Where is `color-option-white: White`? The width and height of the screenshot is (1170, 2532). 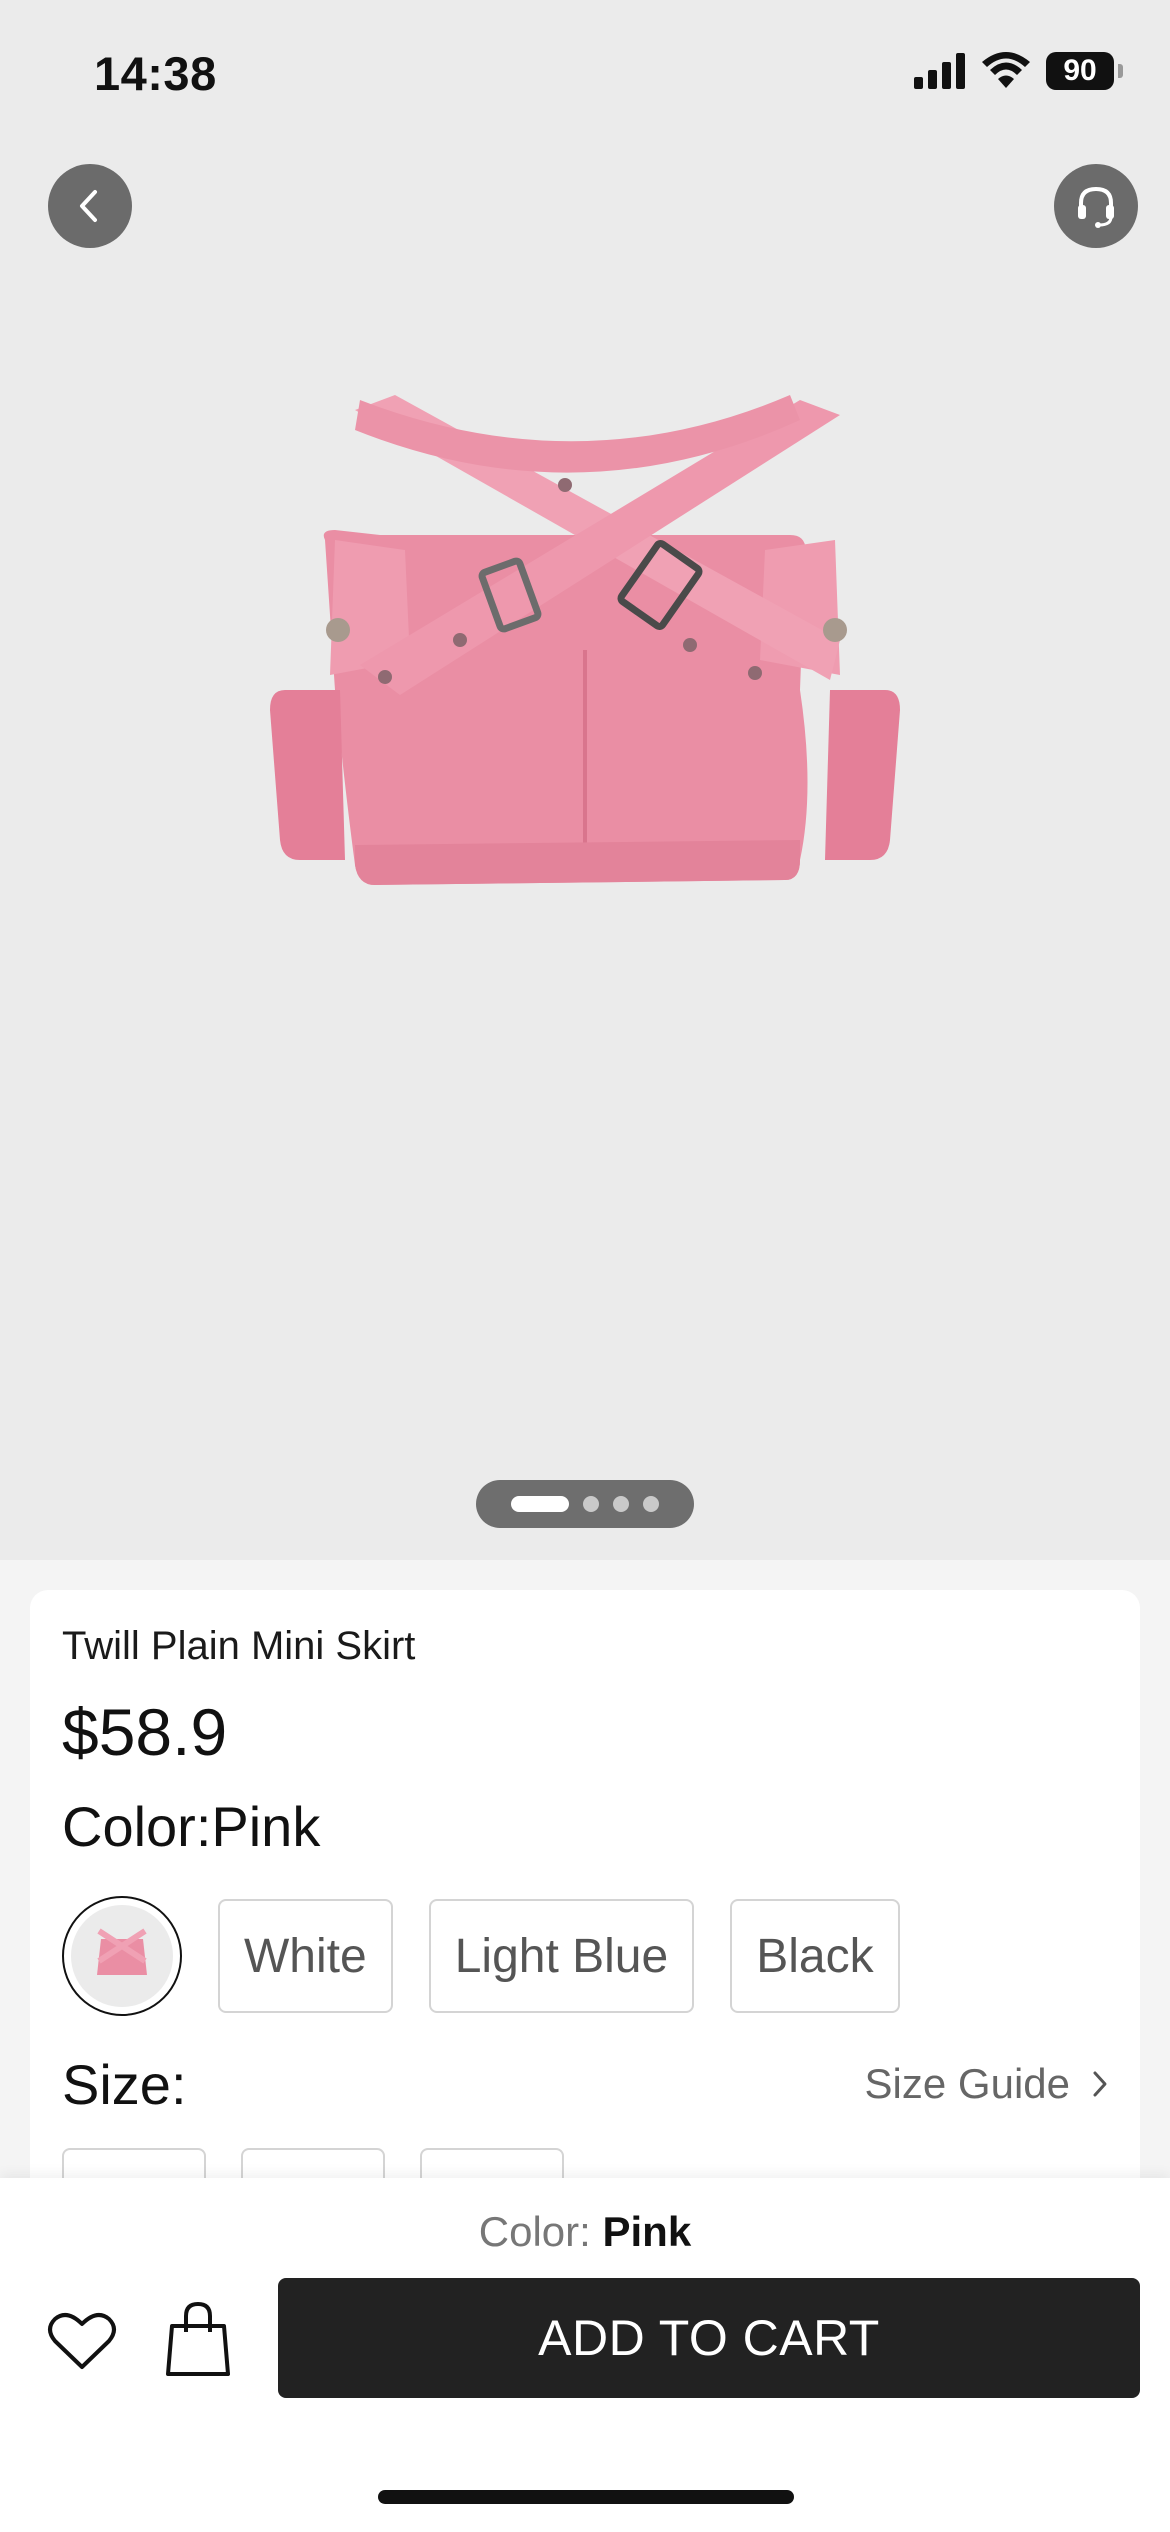
color-option-white: White is located at coordinates (305, 1956).